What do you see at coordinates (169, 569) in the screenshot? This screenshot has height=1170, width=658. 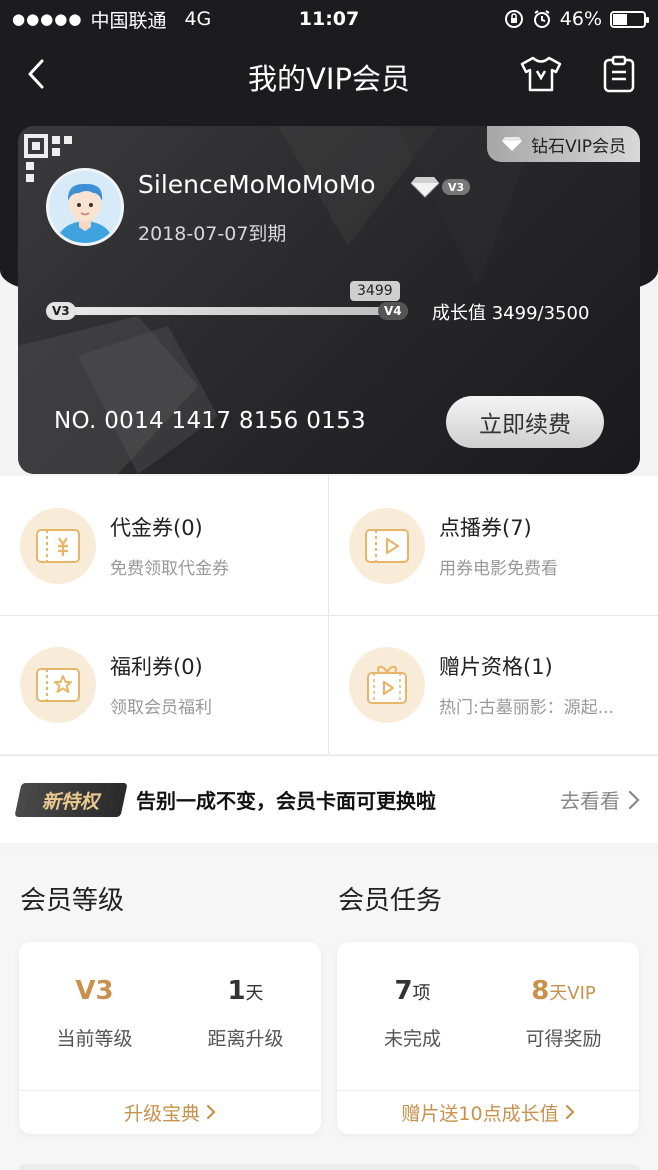 I see `coupon-subtitle: 免费领取代金券` at bounding box center [169, 569].